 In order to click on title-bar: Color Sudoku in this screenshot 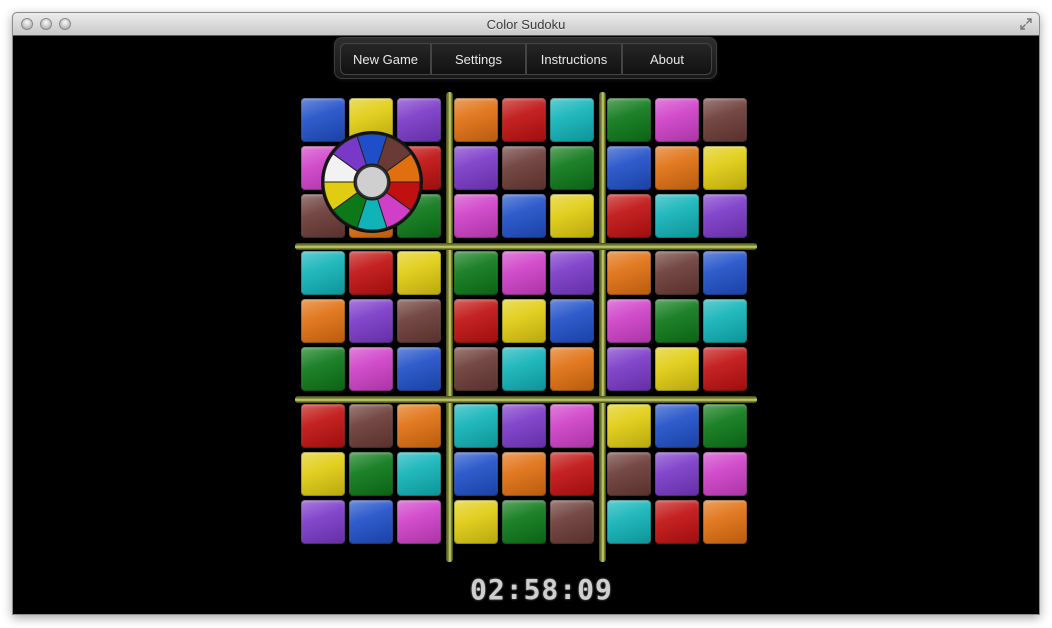, I will do `click(526, 24)`.